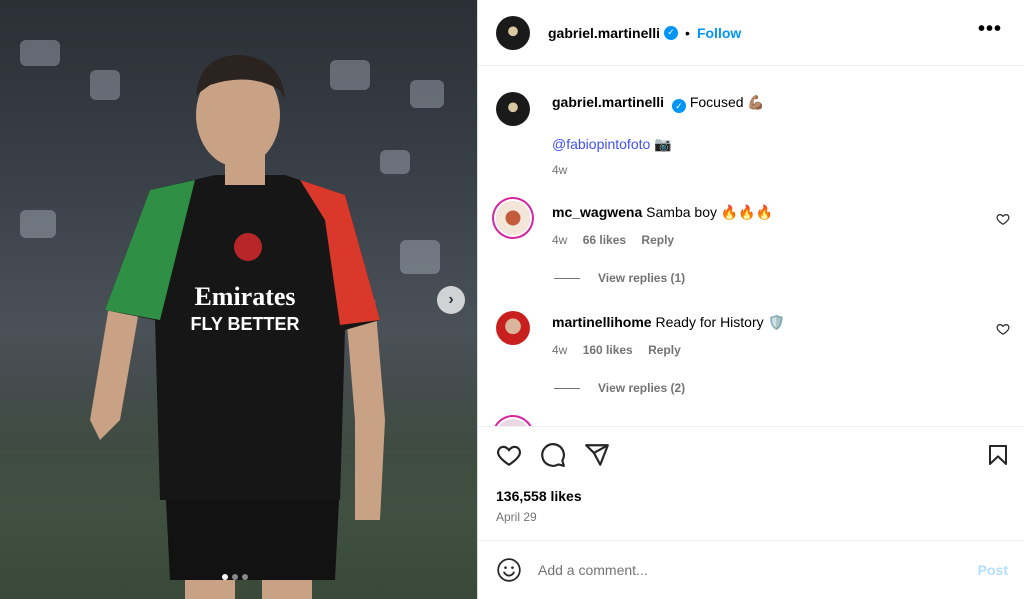 This screenshot has width=1024, height=599. I want to click on comment-text: Samba boy 🔥🔥🔥, so click(710, 212).